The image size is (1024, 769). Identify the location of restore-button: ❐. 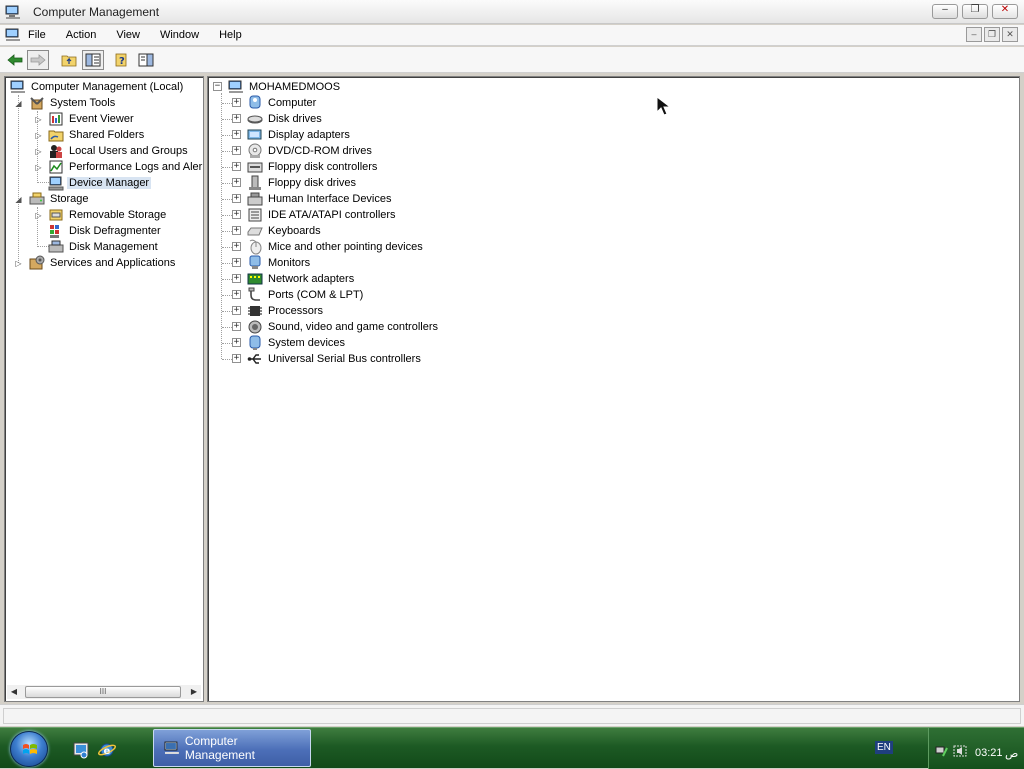
(975, 11).